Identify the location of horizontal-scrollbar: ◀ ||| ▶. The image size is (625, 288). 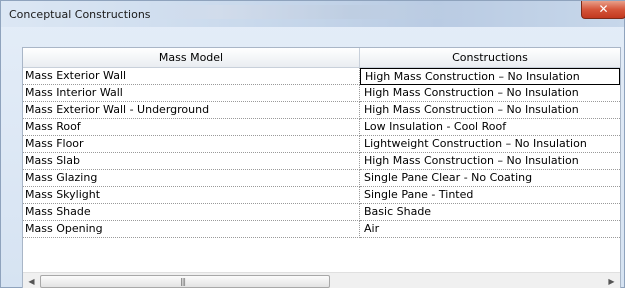
(321, 280).